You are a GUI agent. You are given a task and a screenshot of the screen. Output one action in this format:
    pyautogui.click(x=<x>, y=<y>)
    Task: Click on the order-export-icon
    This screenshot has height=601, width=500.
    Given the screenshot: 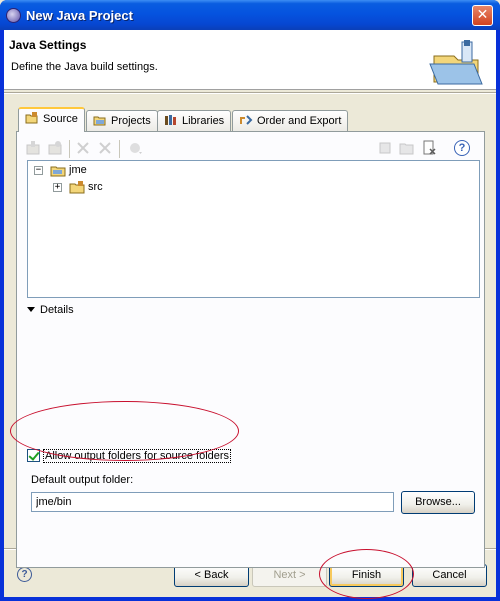 What is the action you would take?
    pyautogui.click(x=246, y=120)
    